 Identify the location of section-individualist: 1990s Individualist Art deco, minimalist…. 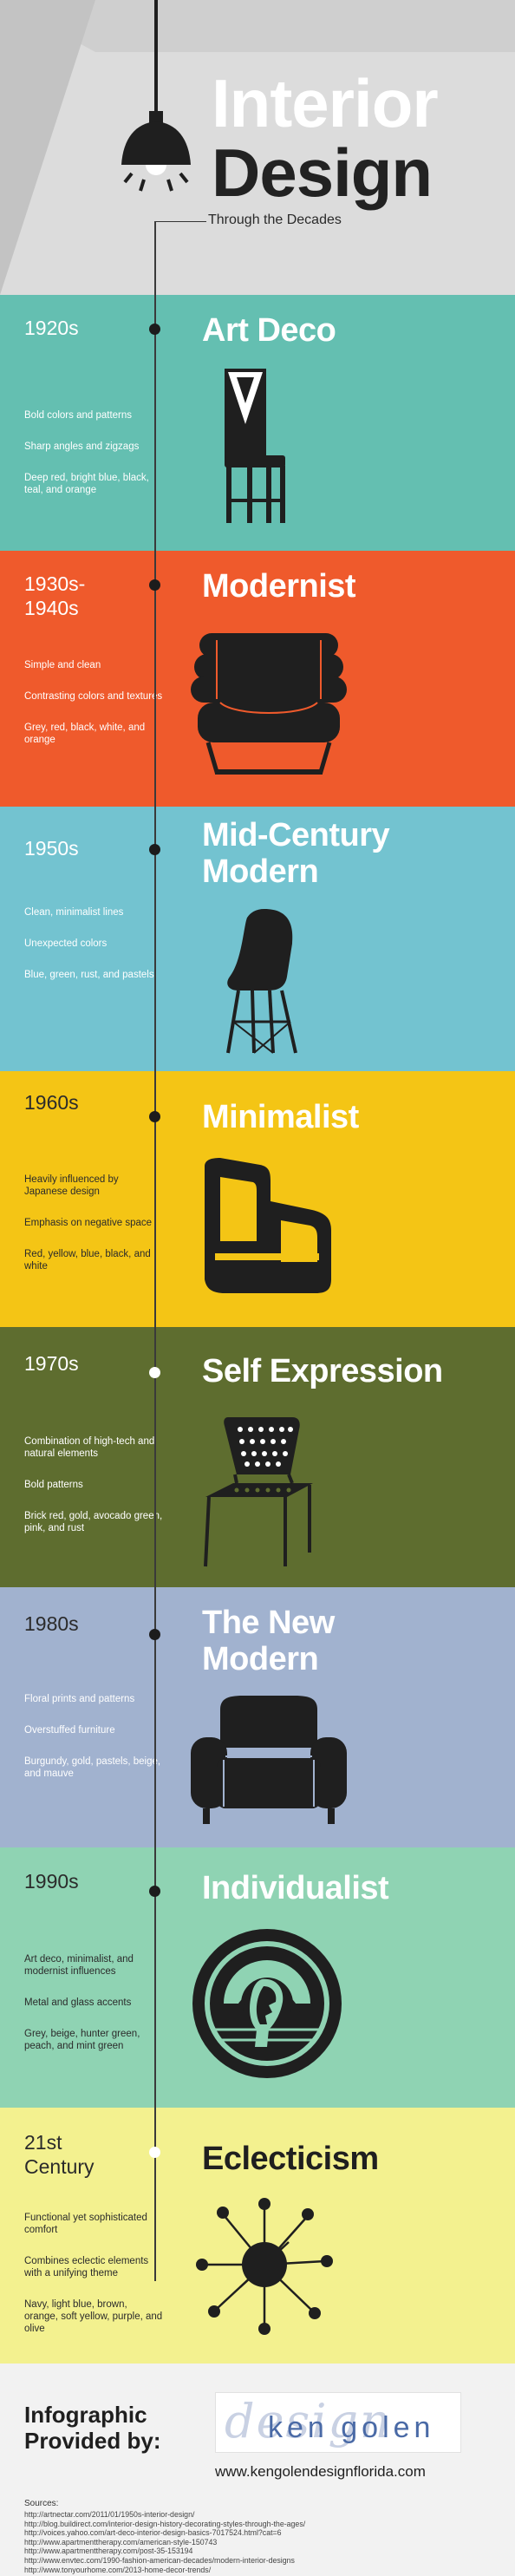
(257, 1977).